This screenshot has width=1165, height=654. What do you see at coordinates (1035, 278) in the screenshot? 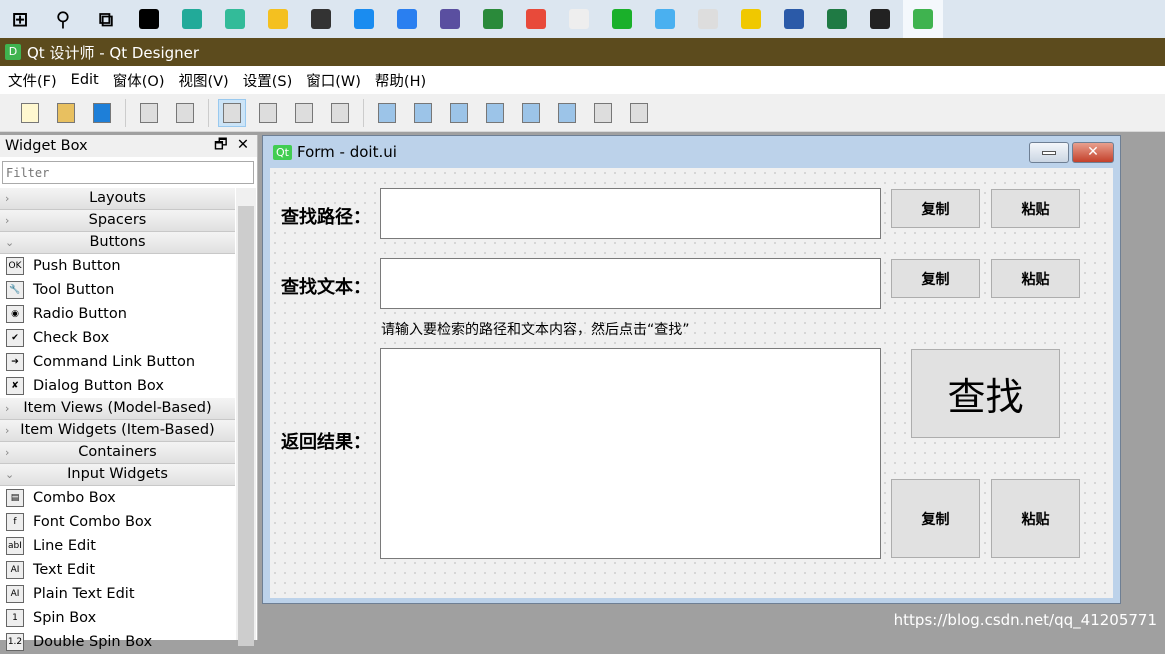
I see `paste-text-button: 粘贴` at bounding box center [1035, 278].